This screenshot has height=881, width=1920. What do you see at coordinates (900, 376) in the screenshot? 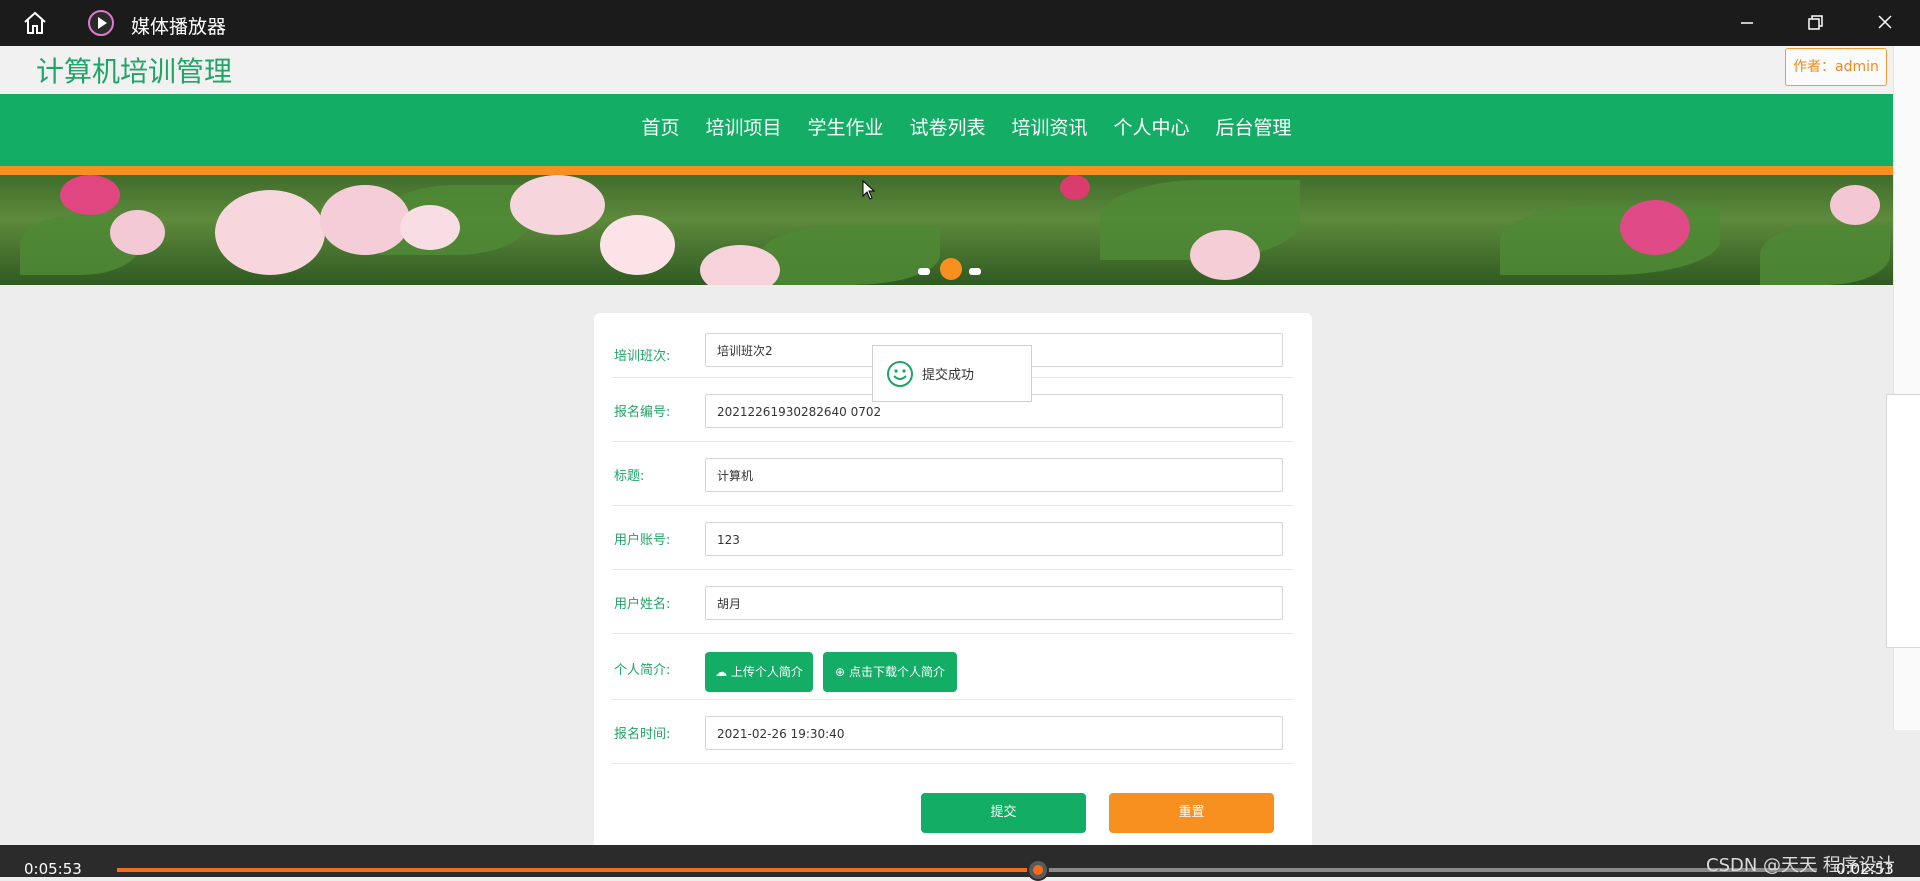
I see `smile-icon` at bounding box center [900, 376].